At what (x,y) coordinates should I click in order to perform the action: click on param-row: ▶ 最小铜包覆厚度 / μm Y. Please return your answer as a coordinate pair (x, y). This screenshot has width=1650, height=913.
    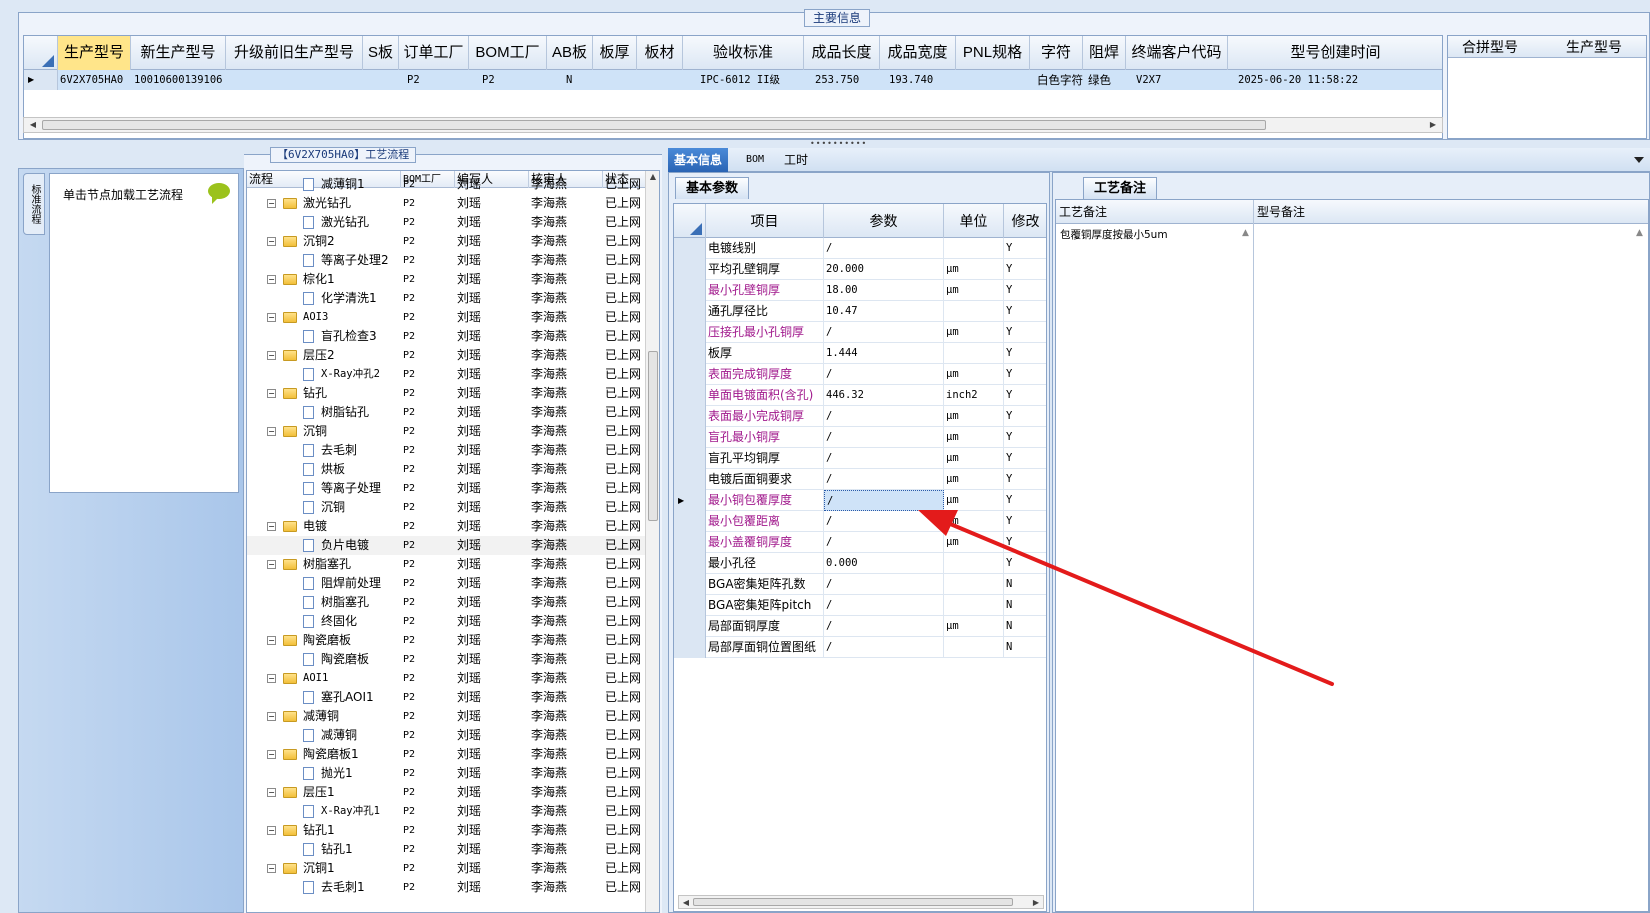
    Looking at the image, I should click on (860, 500).